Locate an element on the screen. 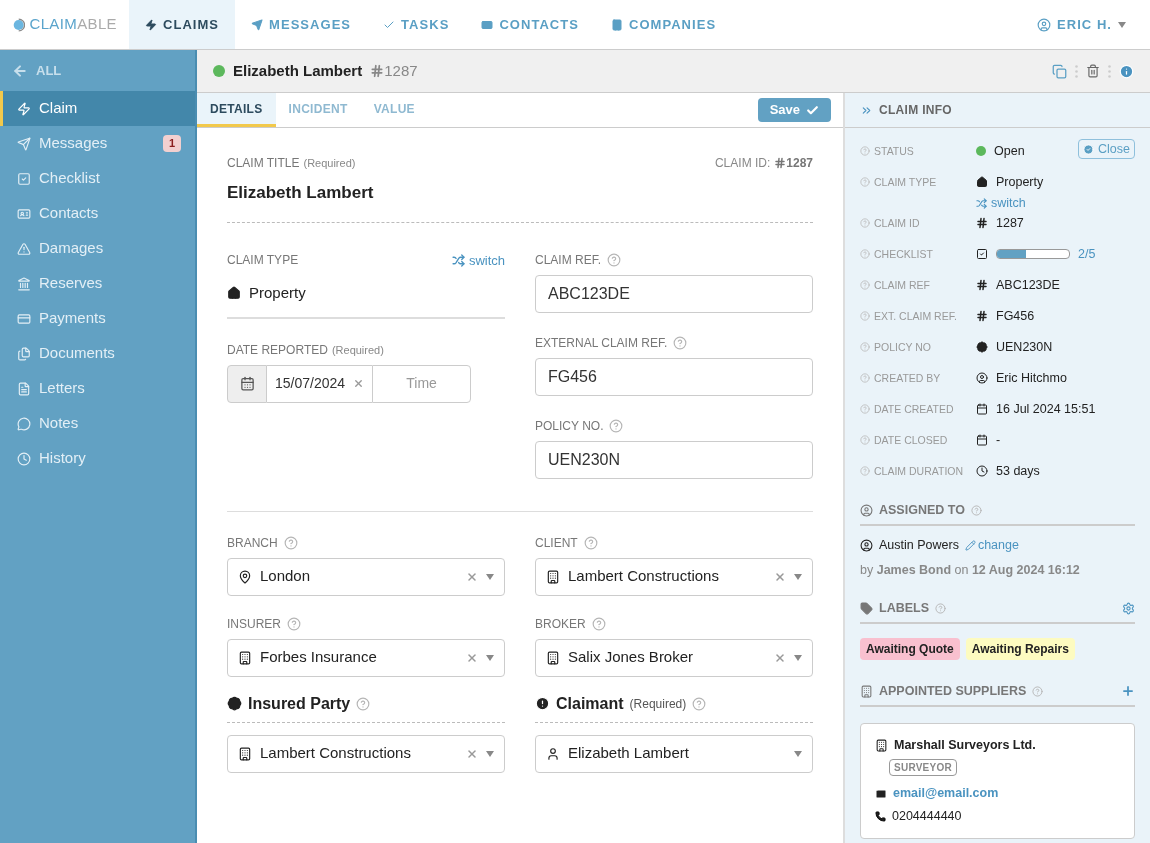  email-link: email@email.com is located at coordinates (946, 793).